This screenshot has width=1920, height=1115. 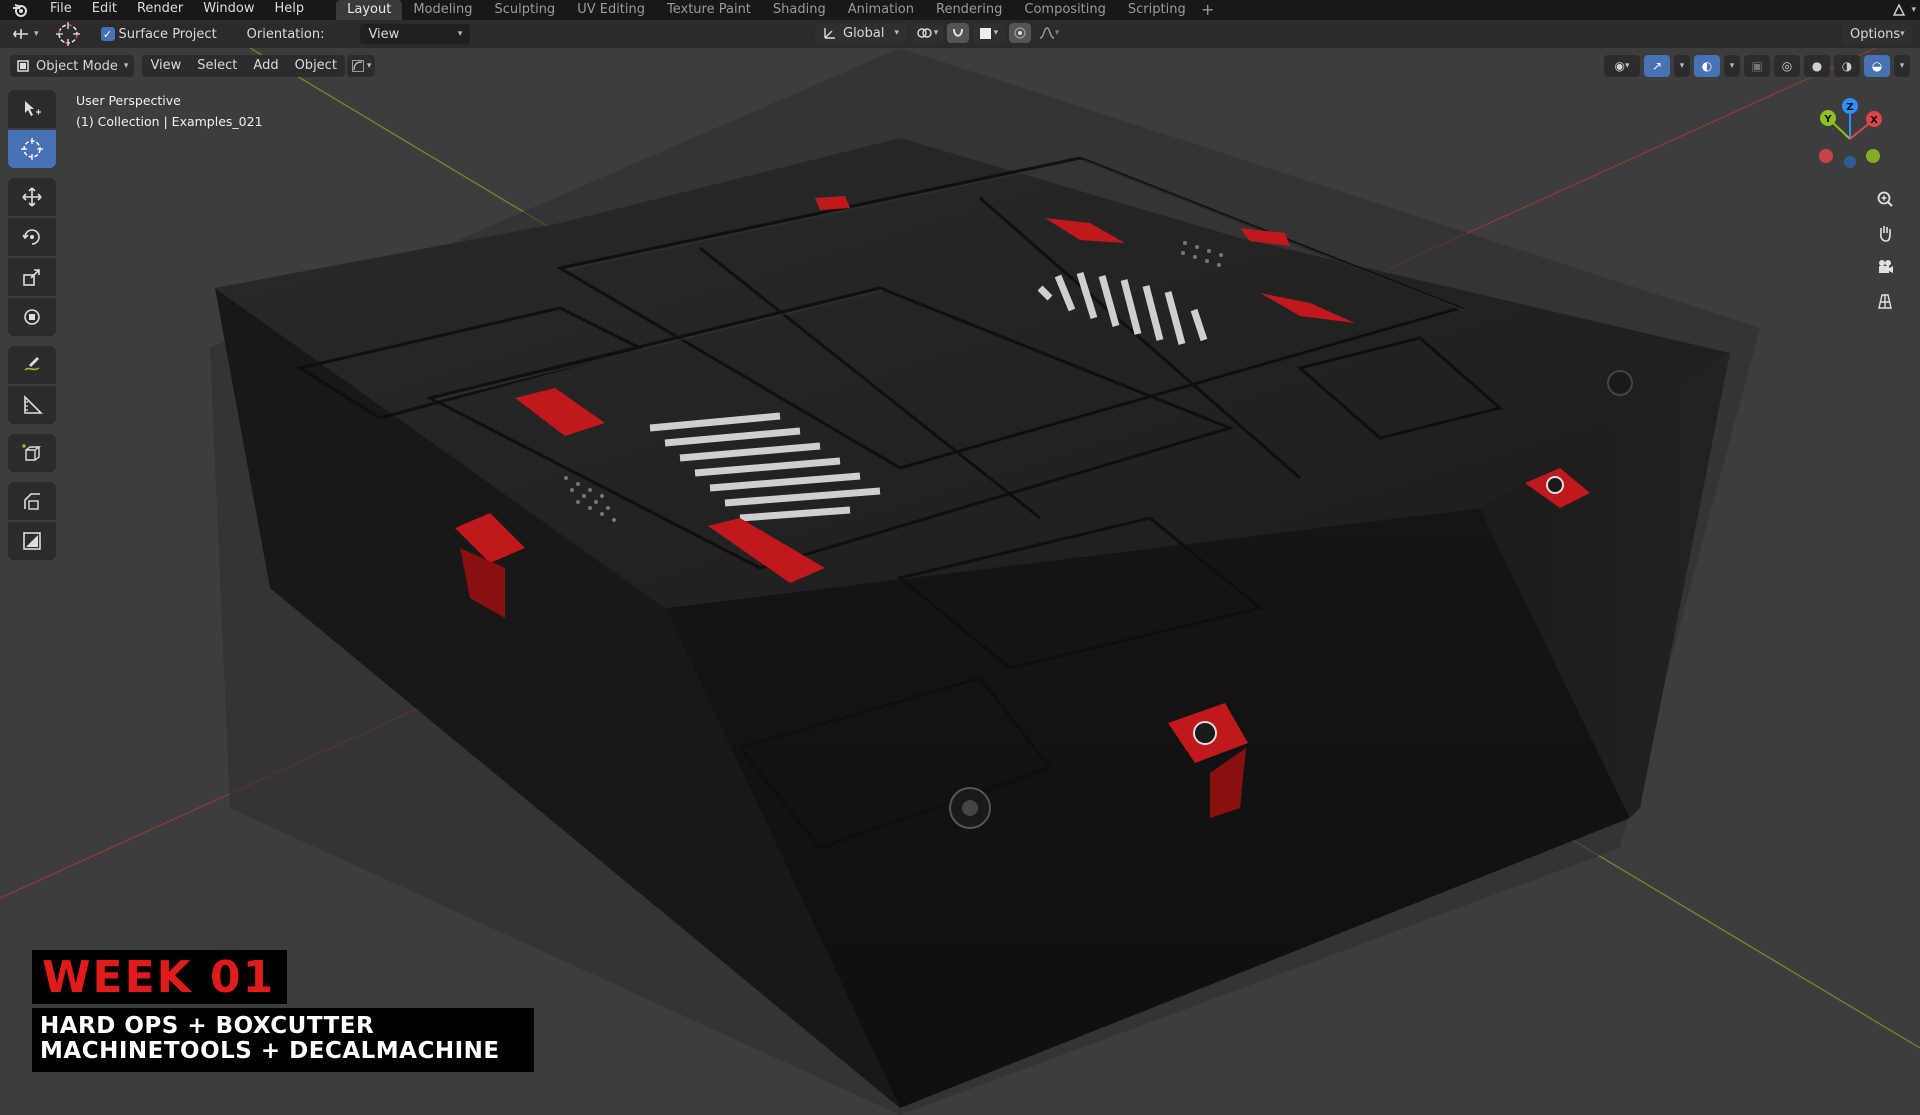 I want to click on pivot-point-icon: ▾, so click(x=927, y=33).